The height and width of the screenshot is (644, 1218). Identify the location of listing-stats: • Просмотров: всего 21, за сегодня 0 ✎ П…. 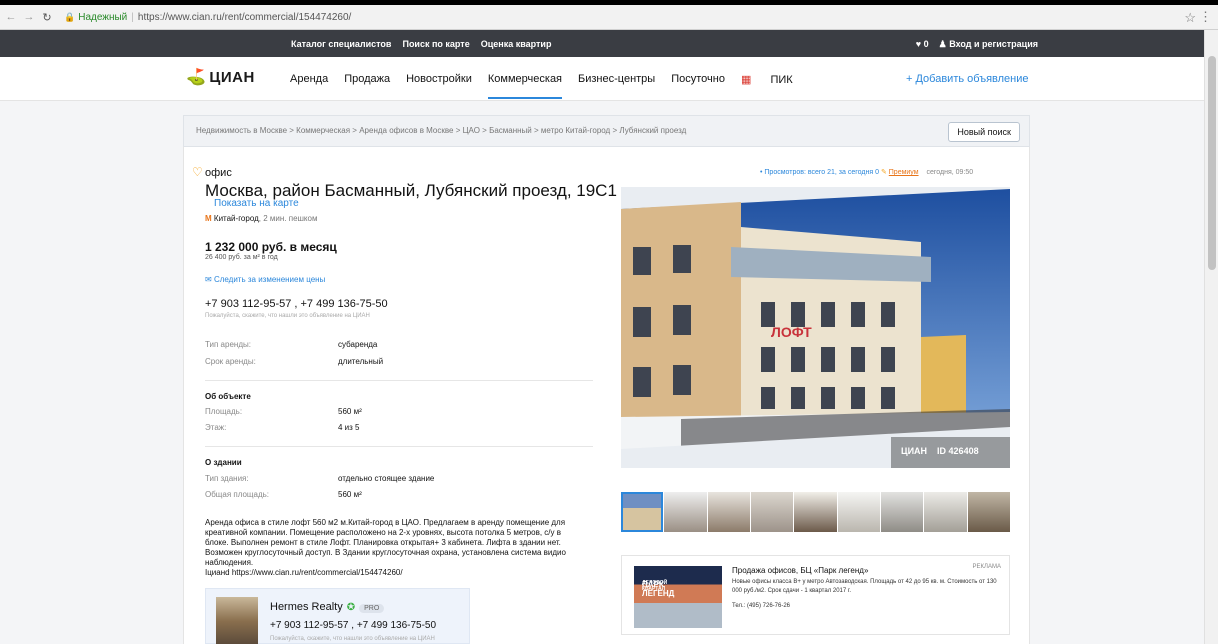
(866, 172).